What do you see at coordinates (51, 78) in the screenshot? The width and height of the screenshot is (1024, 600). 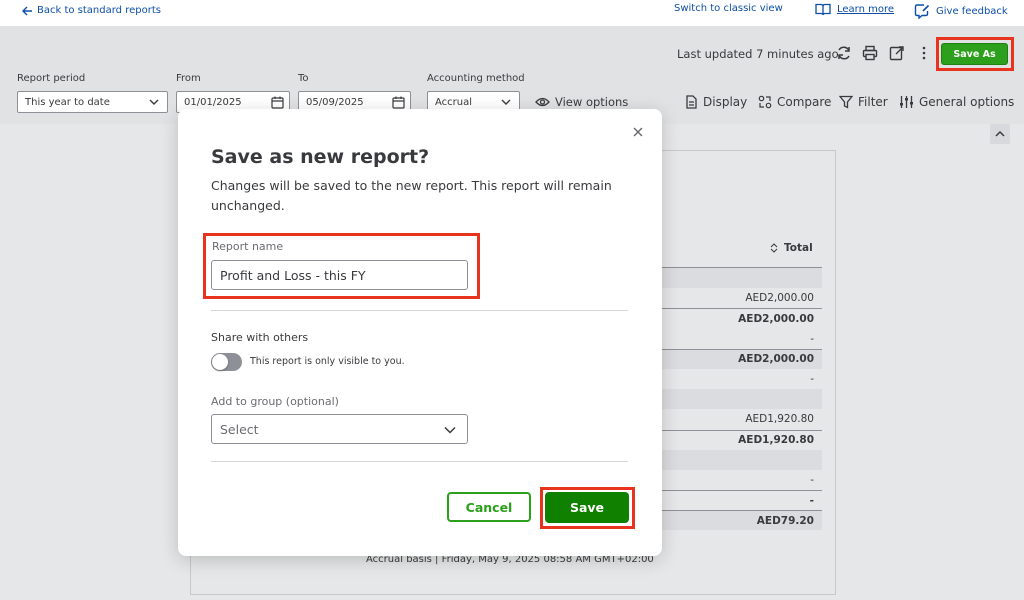 I see `report-period-label: Report period` at bounding box center [51, 78].